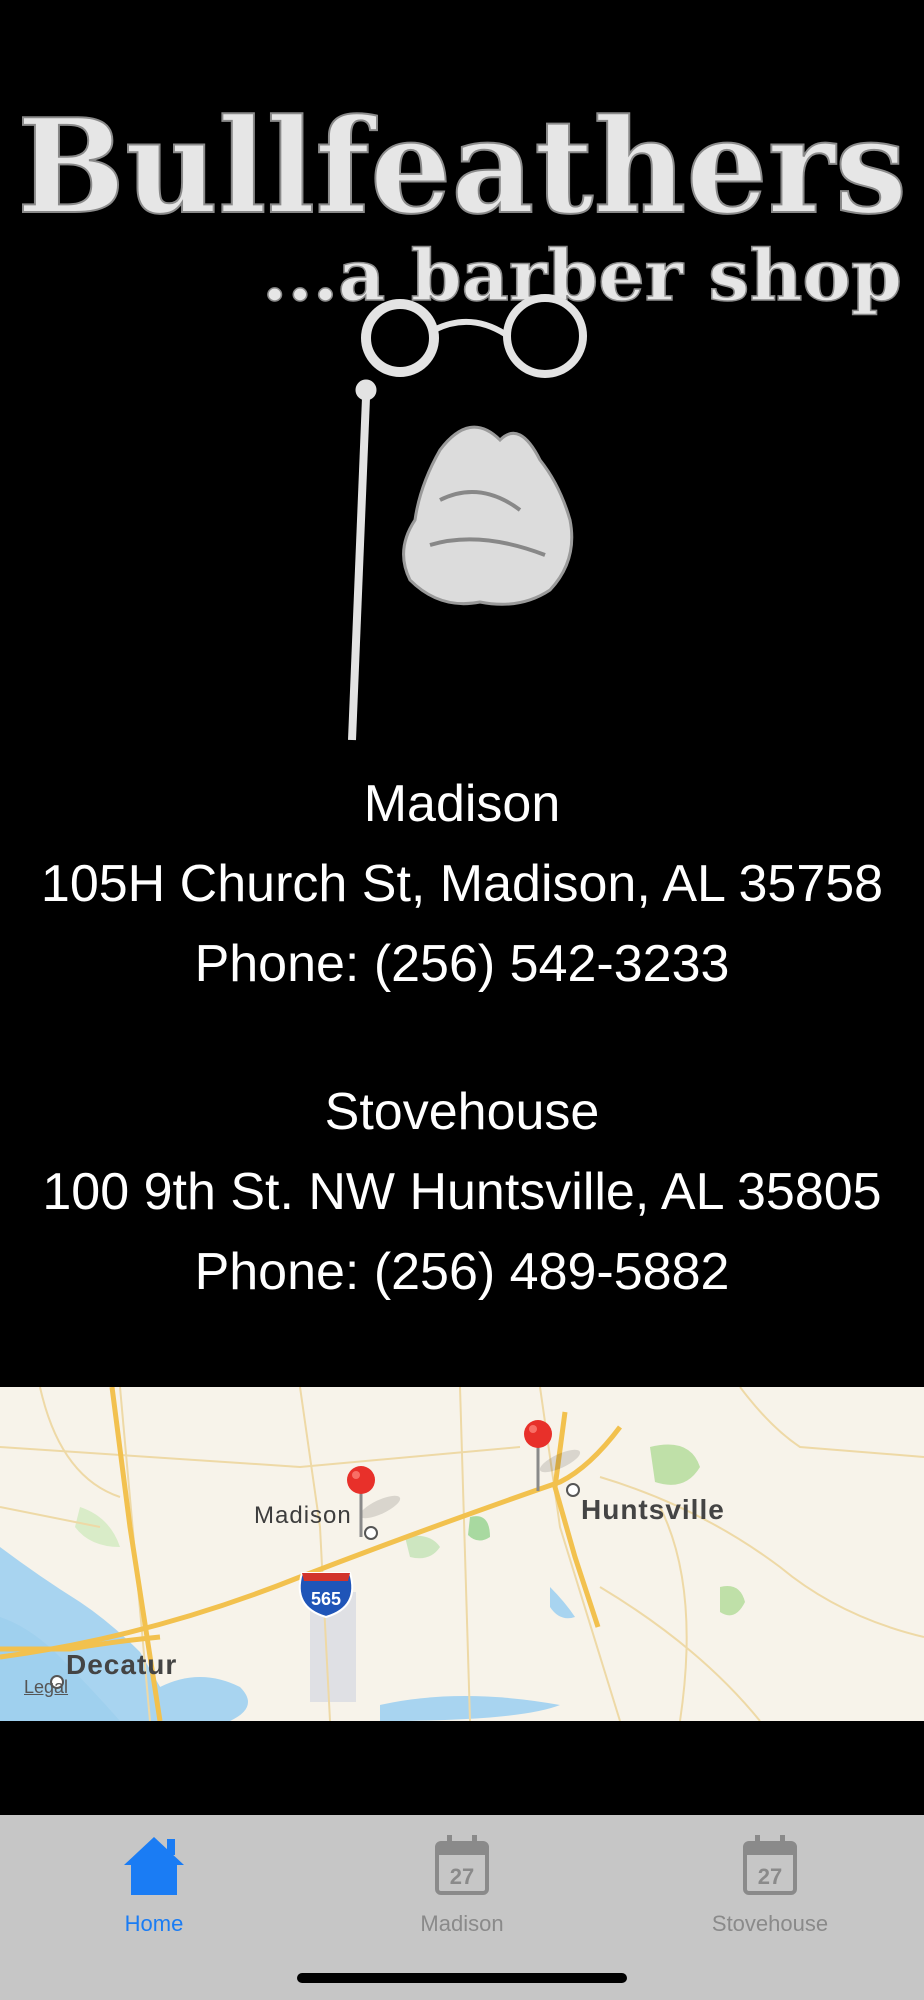 The width and height of the screenshot is (924, 2000). I want to click on location-phone: Phone: (256) 542-3233, so click(462, 964).